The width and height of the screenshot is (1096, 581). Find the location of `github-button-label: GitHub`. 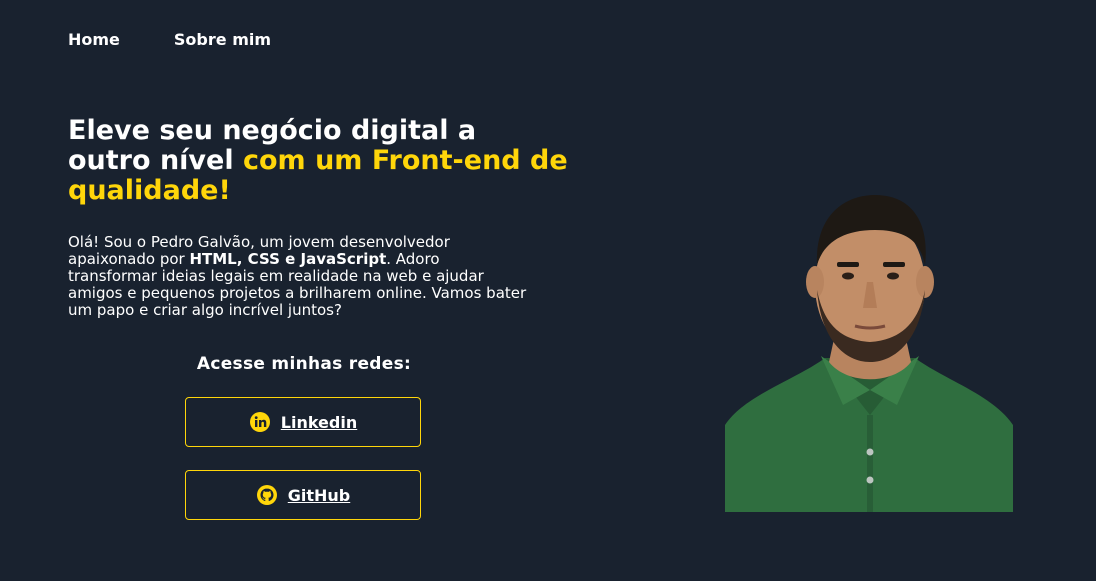

github-button-label: GitHub is located at coordinates (319, 495).